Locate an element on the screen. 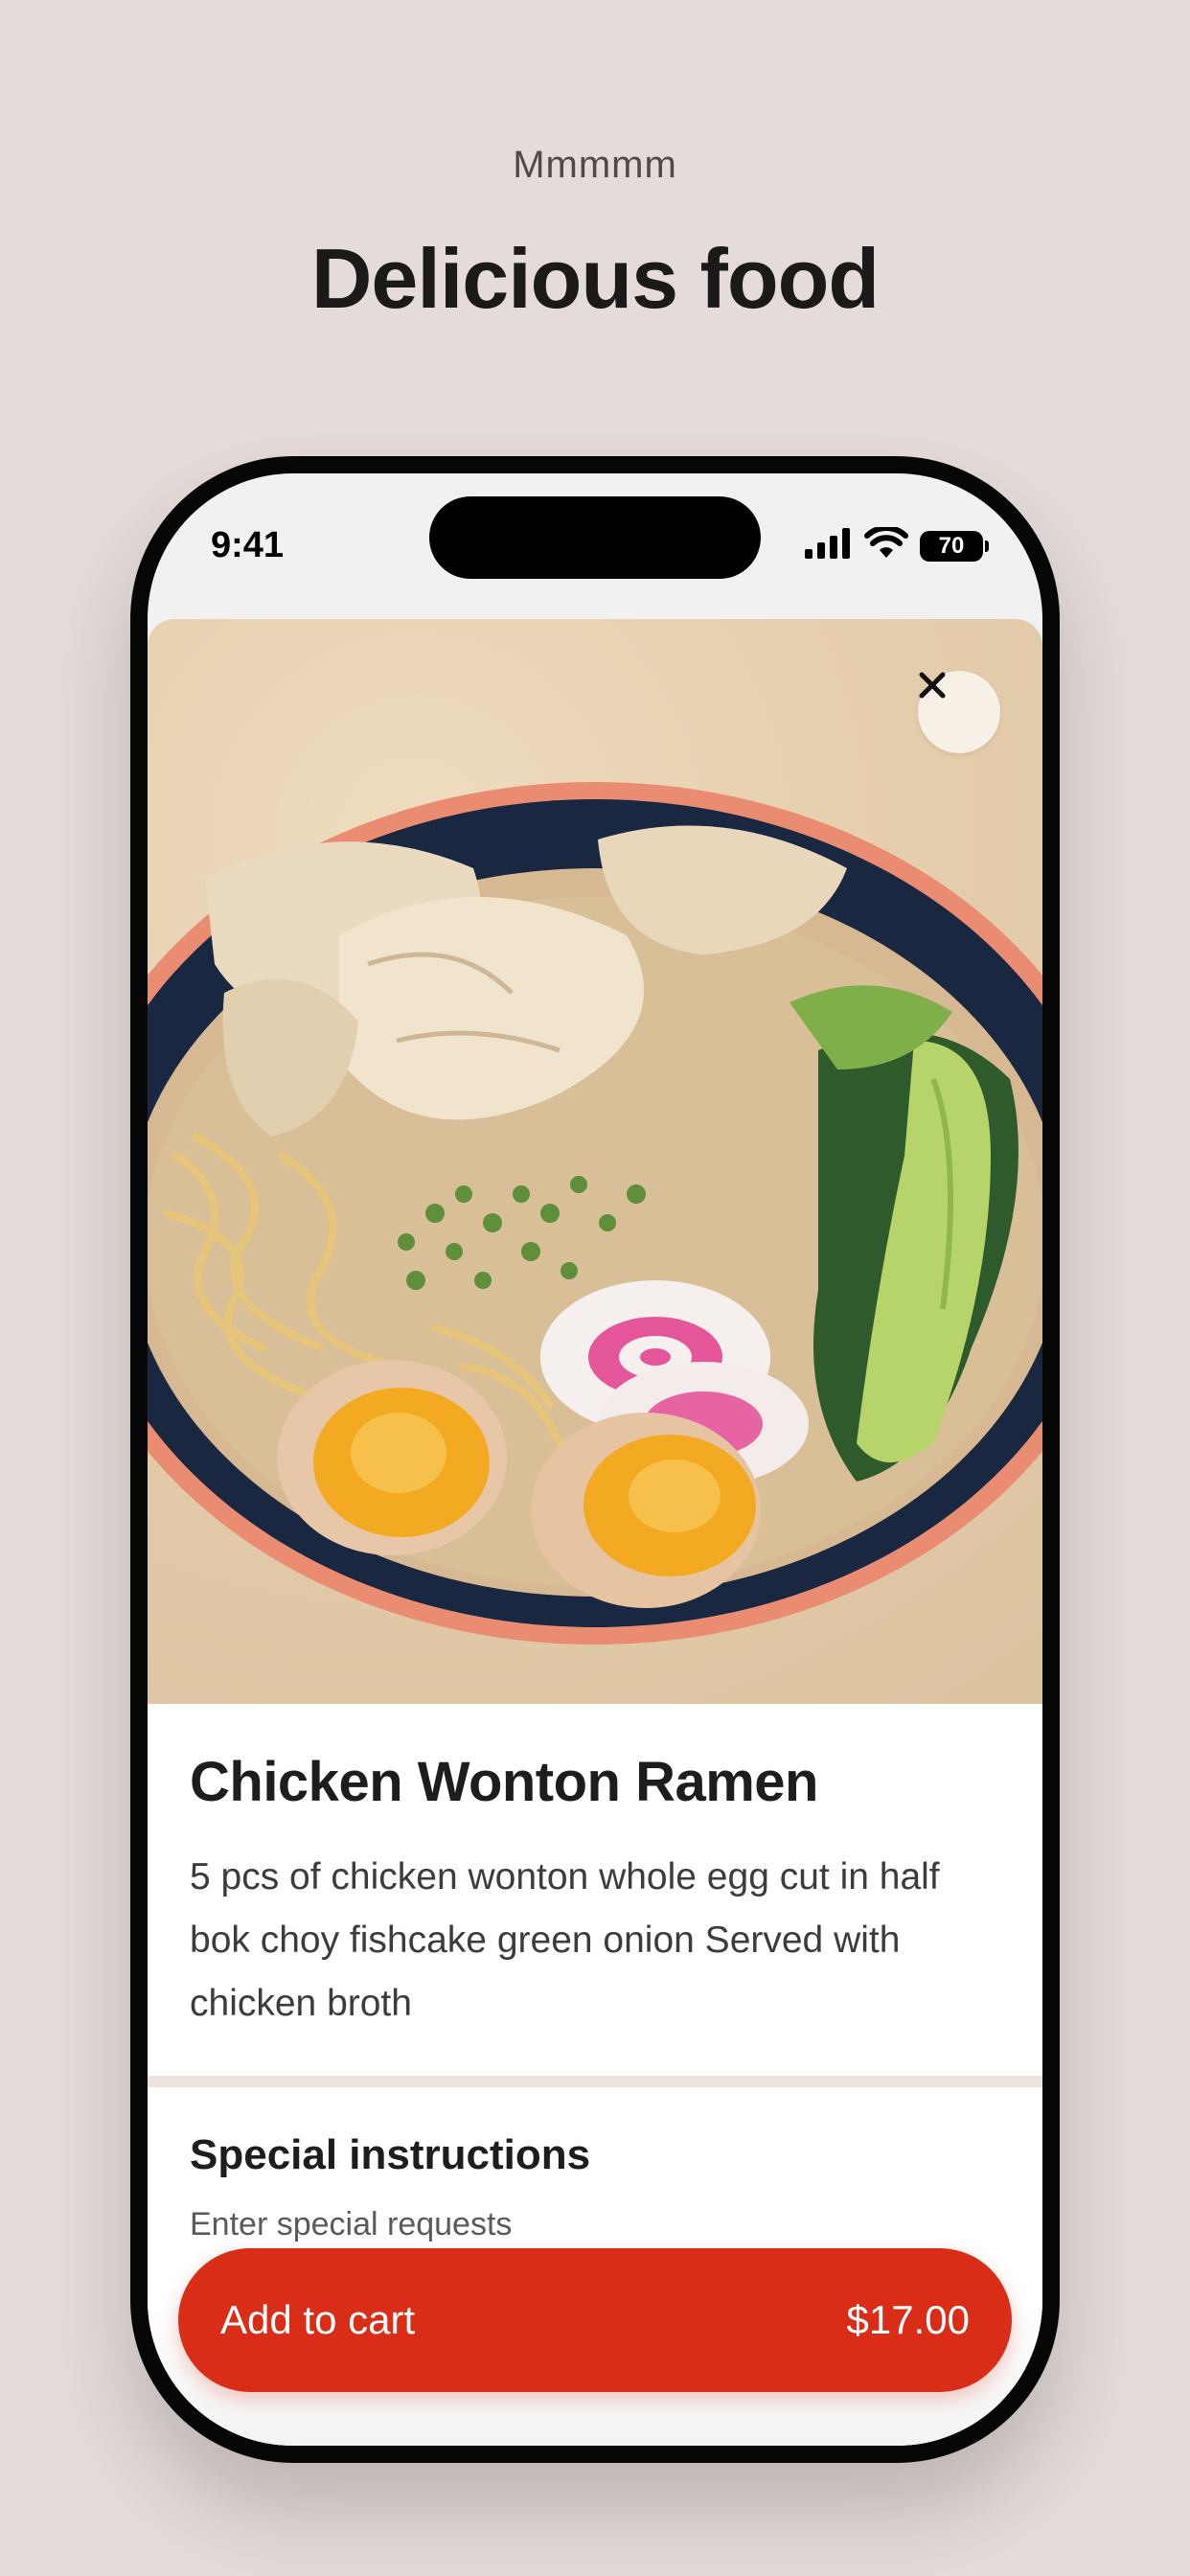 This screenshot has width=1190, height=2576. wifi-icon is located at coordinates (886, 544).